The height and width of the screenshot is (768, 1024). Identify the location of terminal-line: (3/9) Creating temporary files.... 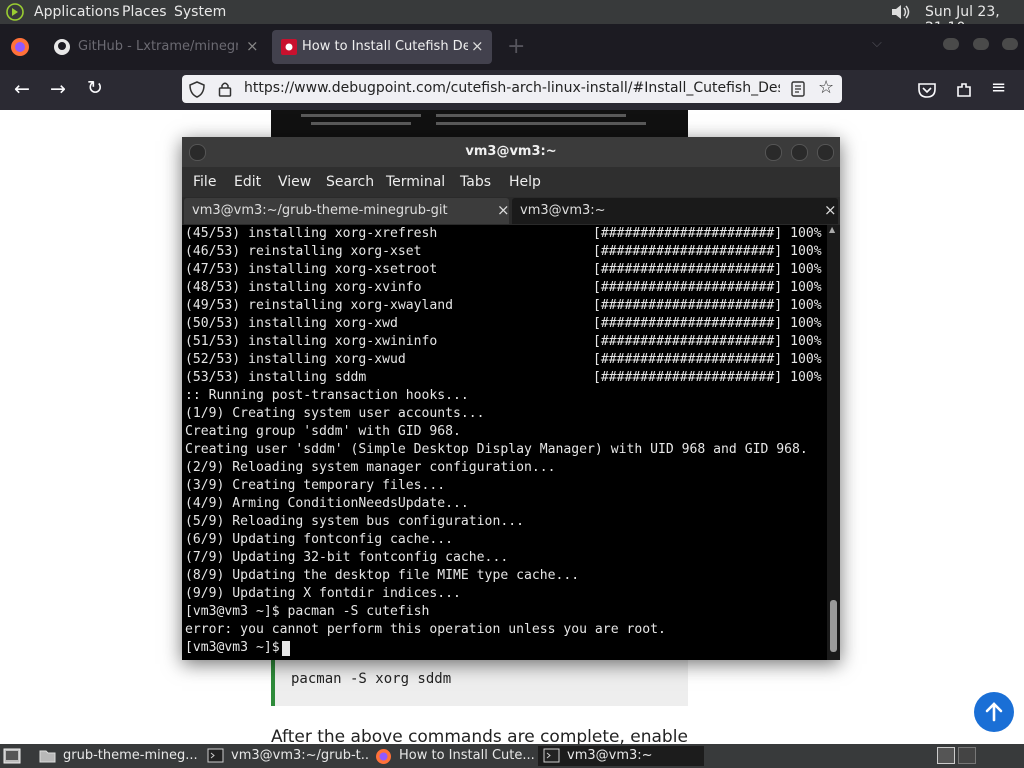
(315, 485).